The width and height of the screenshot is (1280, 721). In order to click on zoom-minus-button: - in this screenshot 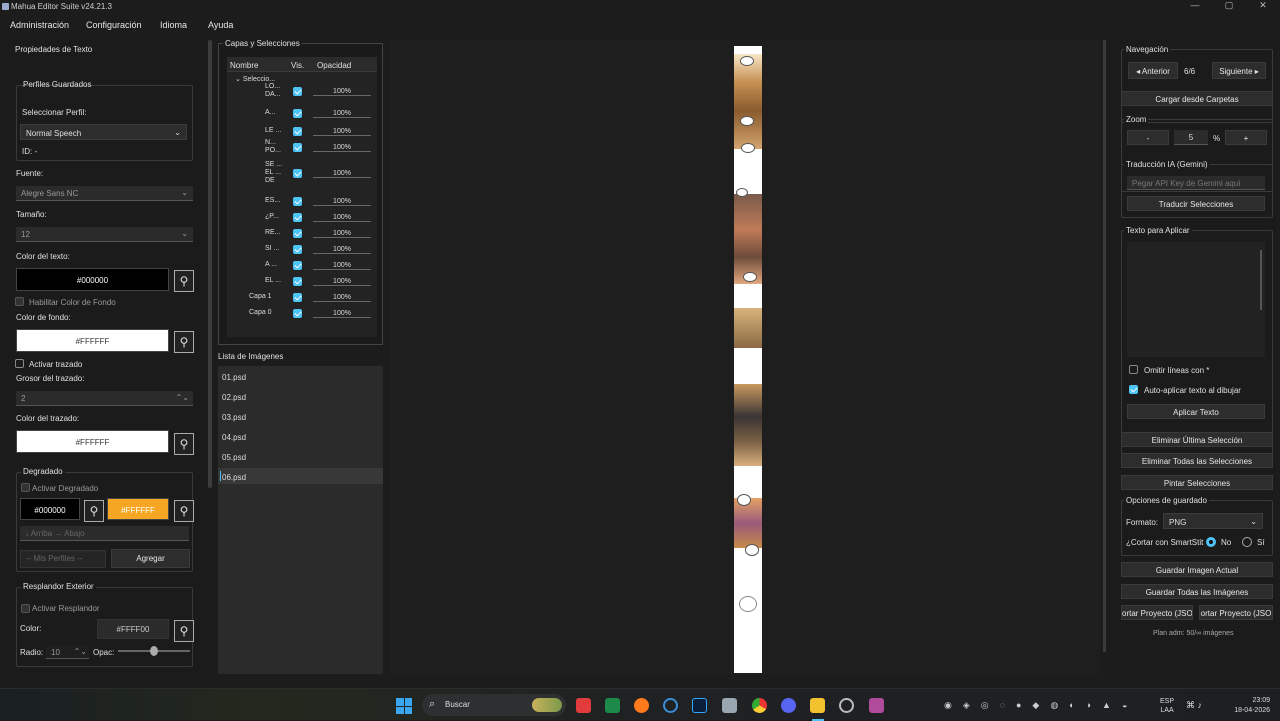, I will do `click(1148, 137)`.